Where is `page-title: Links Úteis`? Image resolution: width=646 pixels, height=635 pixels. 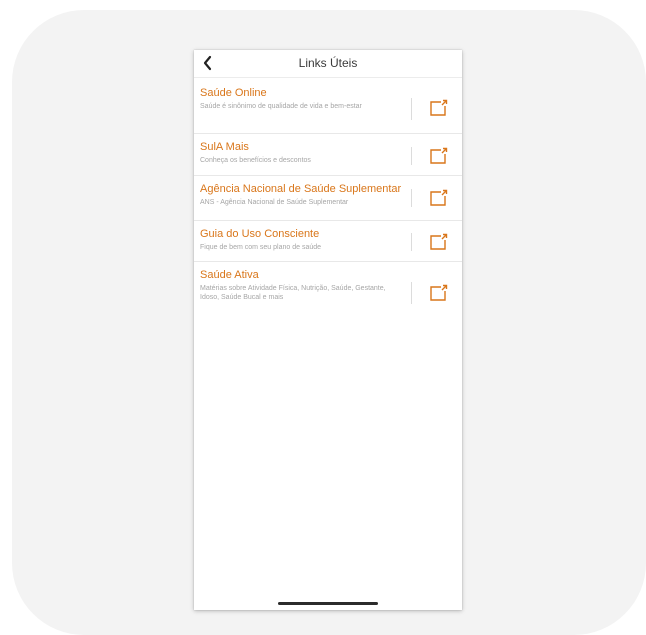
page-title: Links Úteis is located at coordinates (328, 63).